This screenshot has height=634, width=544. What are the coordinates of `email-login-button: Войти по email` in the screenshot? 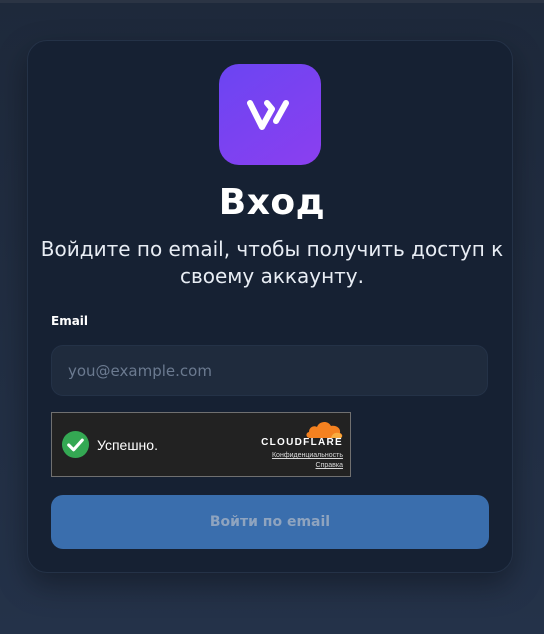 It's located at (270, 522).